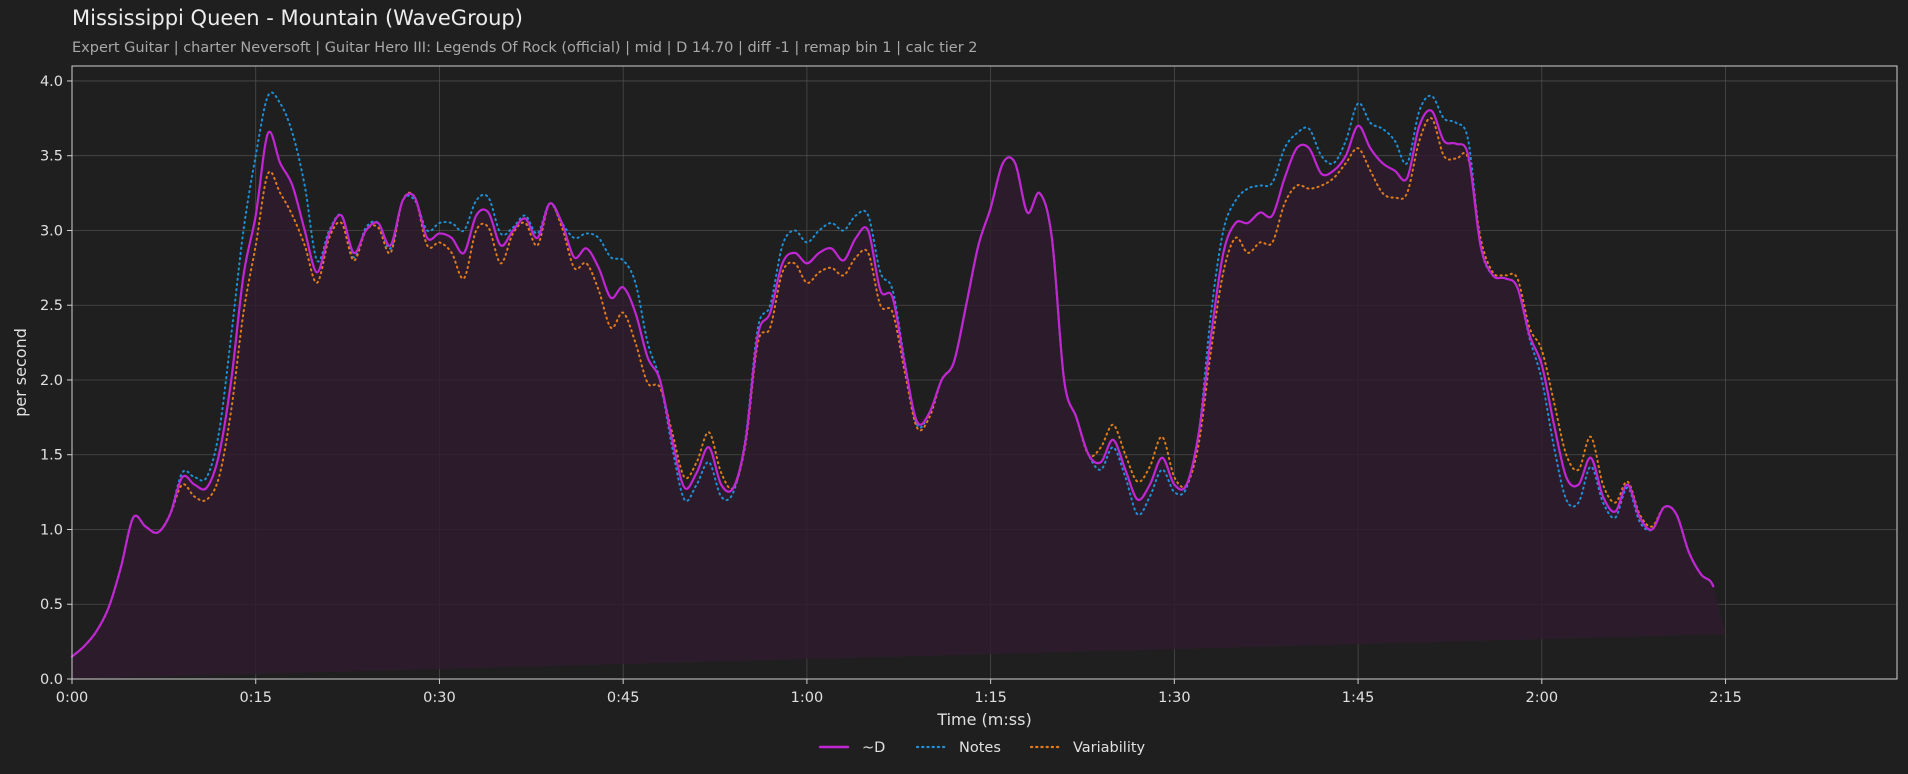 Image resolution: width=1908 pixels, height=774 pixels. What do you see at coordinates (1109, 748) in the screenshot?
I see `legend-label-variability: Variability` at bounding box center [1109, 748].